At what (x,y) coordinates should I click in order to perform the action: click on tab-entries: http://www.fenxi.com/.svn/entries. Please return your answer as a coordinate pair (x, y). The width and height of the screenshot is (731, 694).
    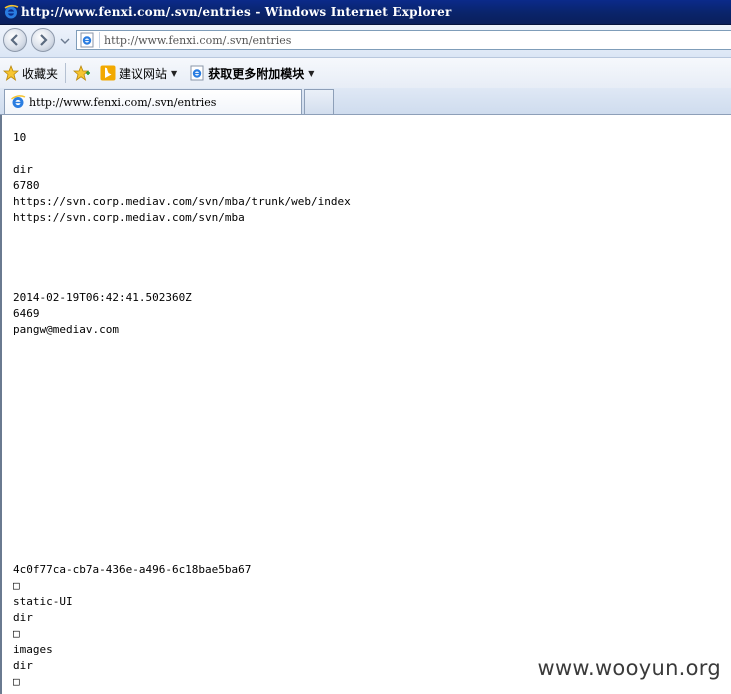
    Looking at the image, I should click on (153, 101).